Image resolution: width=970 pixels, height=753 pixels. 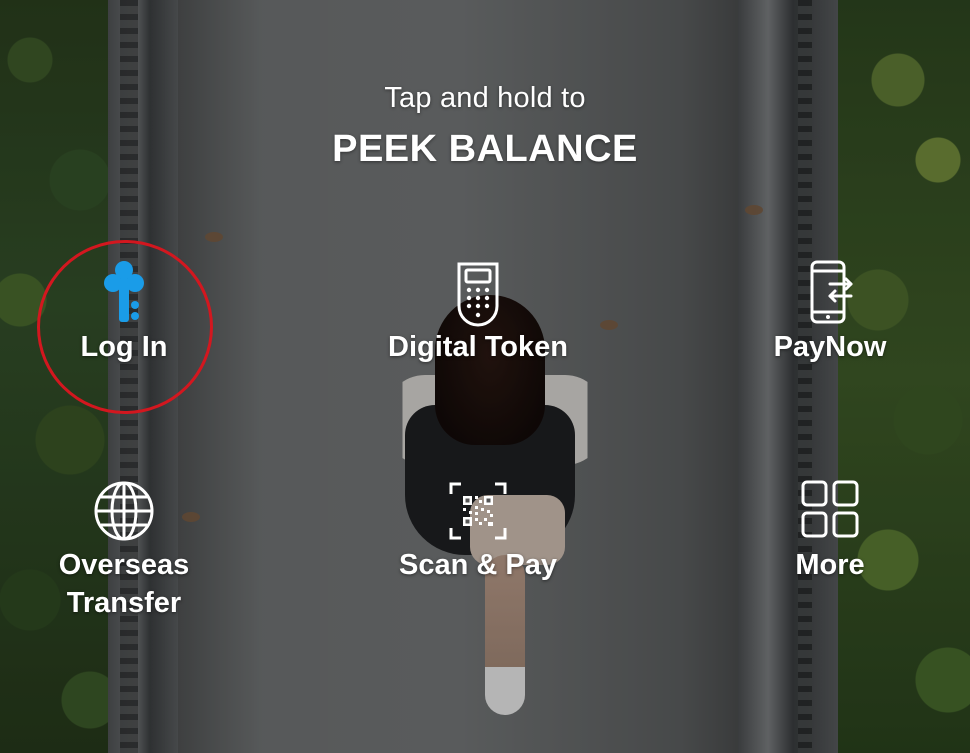 I want to click on paynow-button: PayNow, so click(x=830, y=312).